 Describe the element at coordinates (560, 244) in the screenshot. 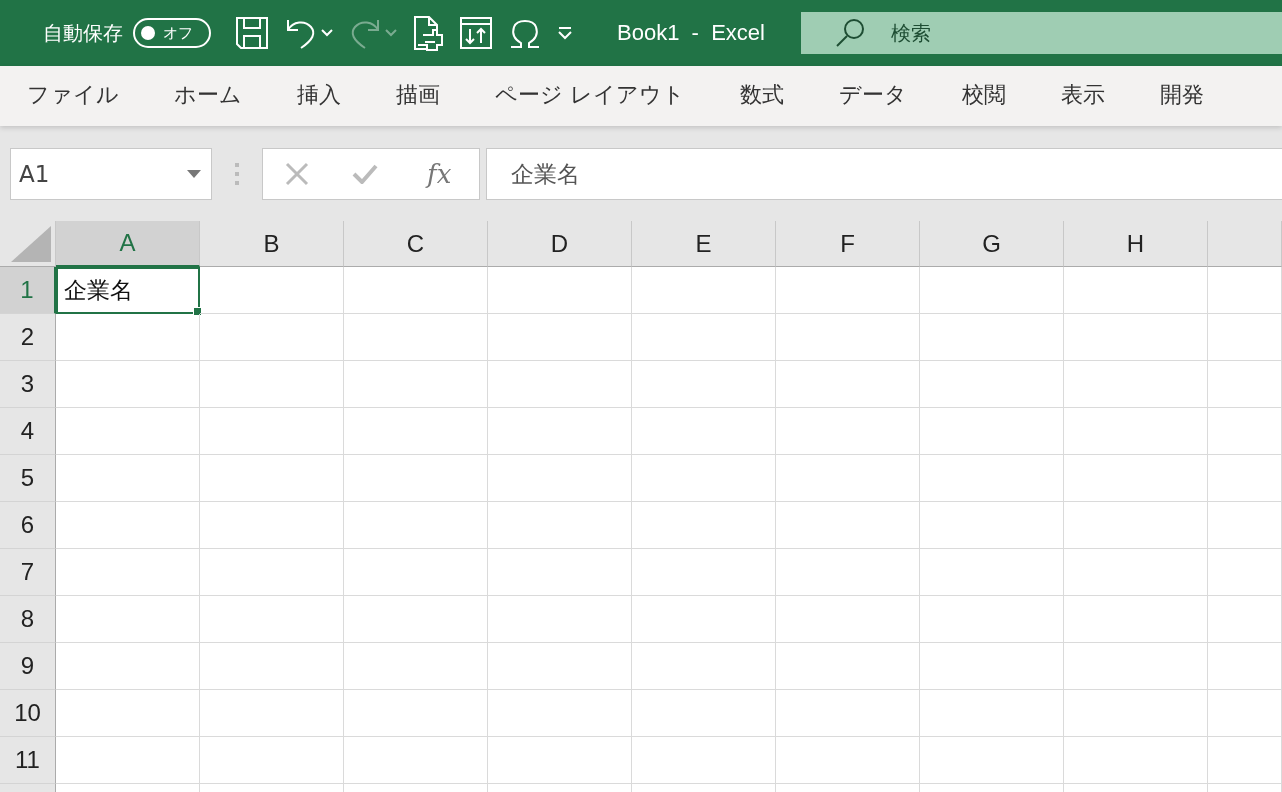

I see `column-header: D` at that location.